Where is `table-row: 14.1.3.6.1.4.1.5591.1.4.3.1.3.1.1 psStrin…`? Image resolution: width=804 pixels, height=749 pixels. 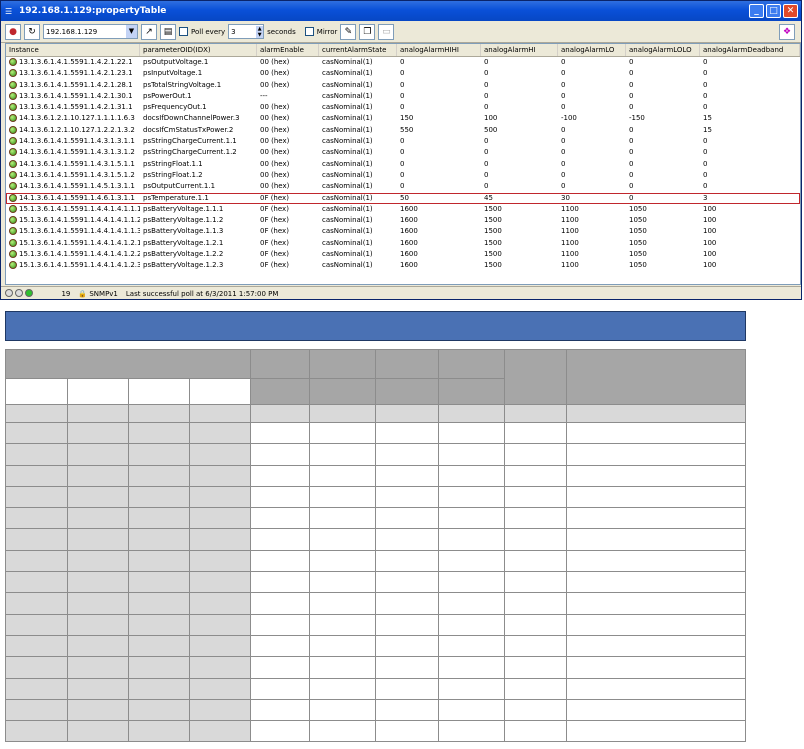
table-row: 14.1.3.6.1.4.1.5591.1.4.3.1.3.1.1 psStrin… is located at coordinates (403, 141).